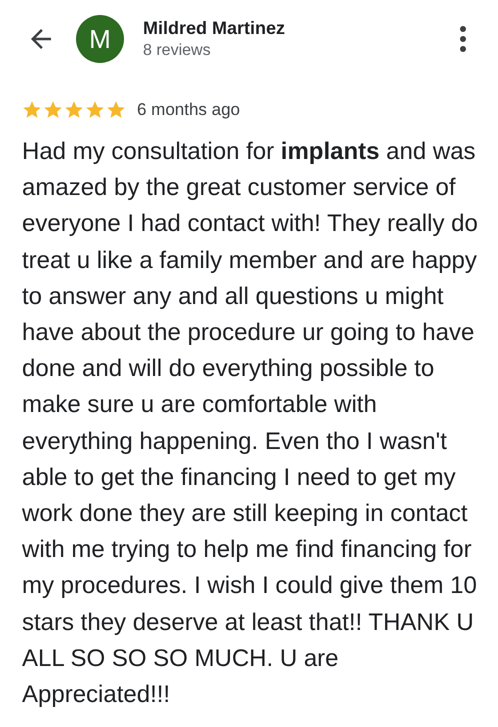 This screenshot has height=727, width=498. Describe the element at coordinates (188, 110) in the screenshot. I see `review-time: 6 months ago` at that location.